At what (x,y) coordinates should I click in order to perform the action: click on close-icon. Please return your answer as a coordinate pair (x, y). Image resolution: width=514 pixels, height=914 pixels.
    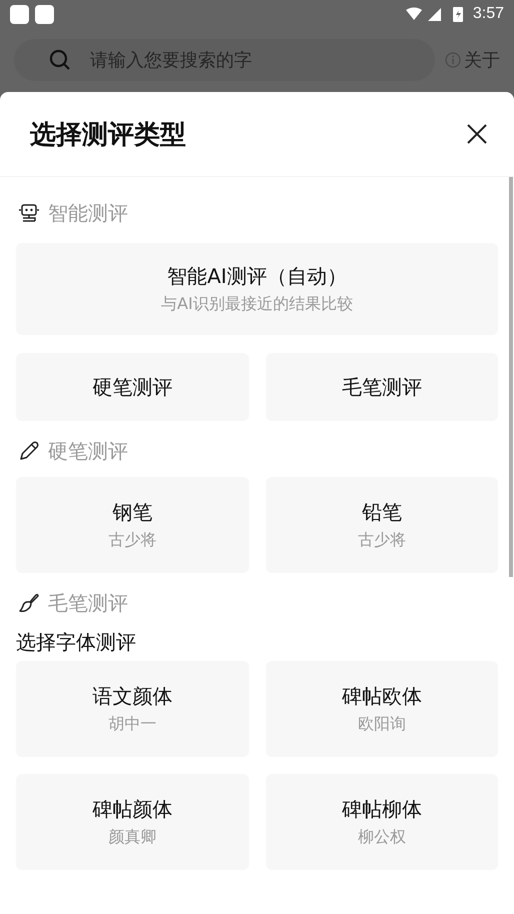
    Looking at the image, I should click on (477, 134).